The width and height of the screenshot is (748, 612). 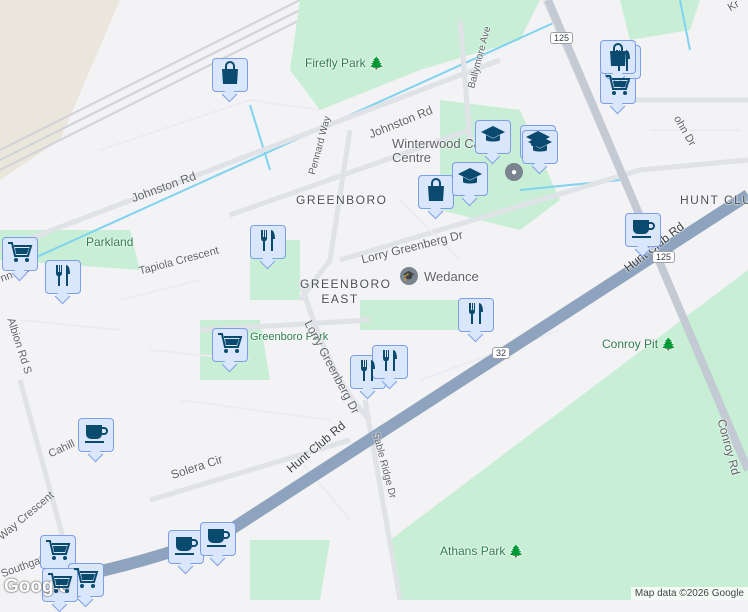 What do you see at coordinates (473, 551) in the screenshot?
I see `park-name: Athans Park` at bounding box center [473, 551].